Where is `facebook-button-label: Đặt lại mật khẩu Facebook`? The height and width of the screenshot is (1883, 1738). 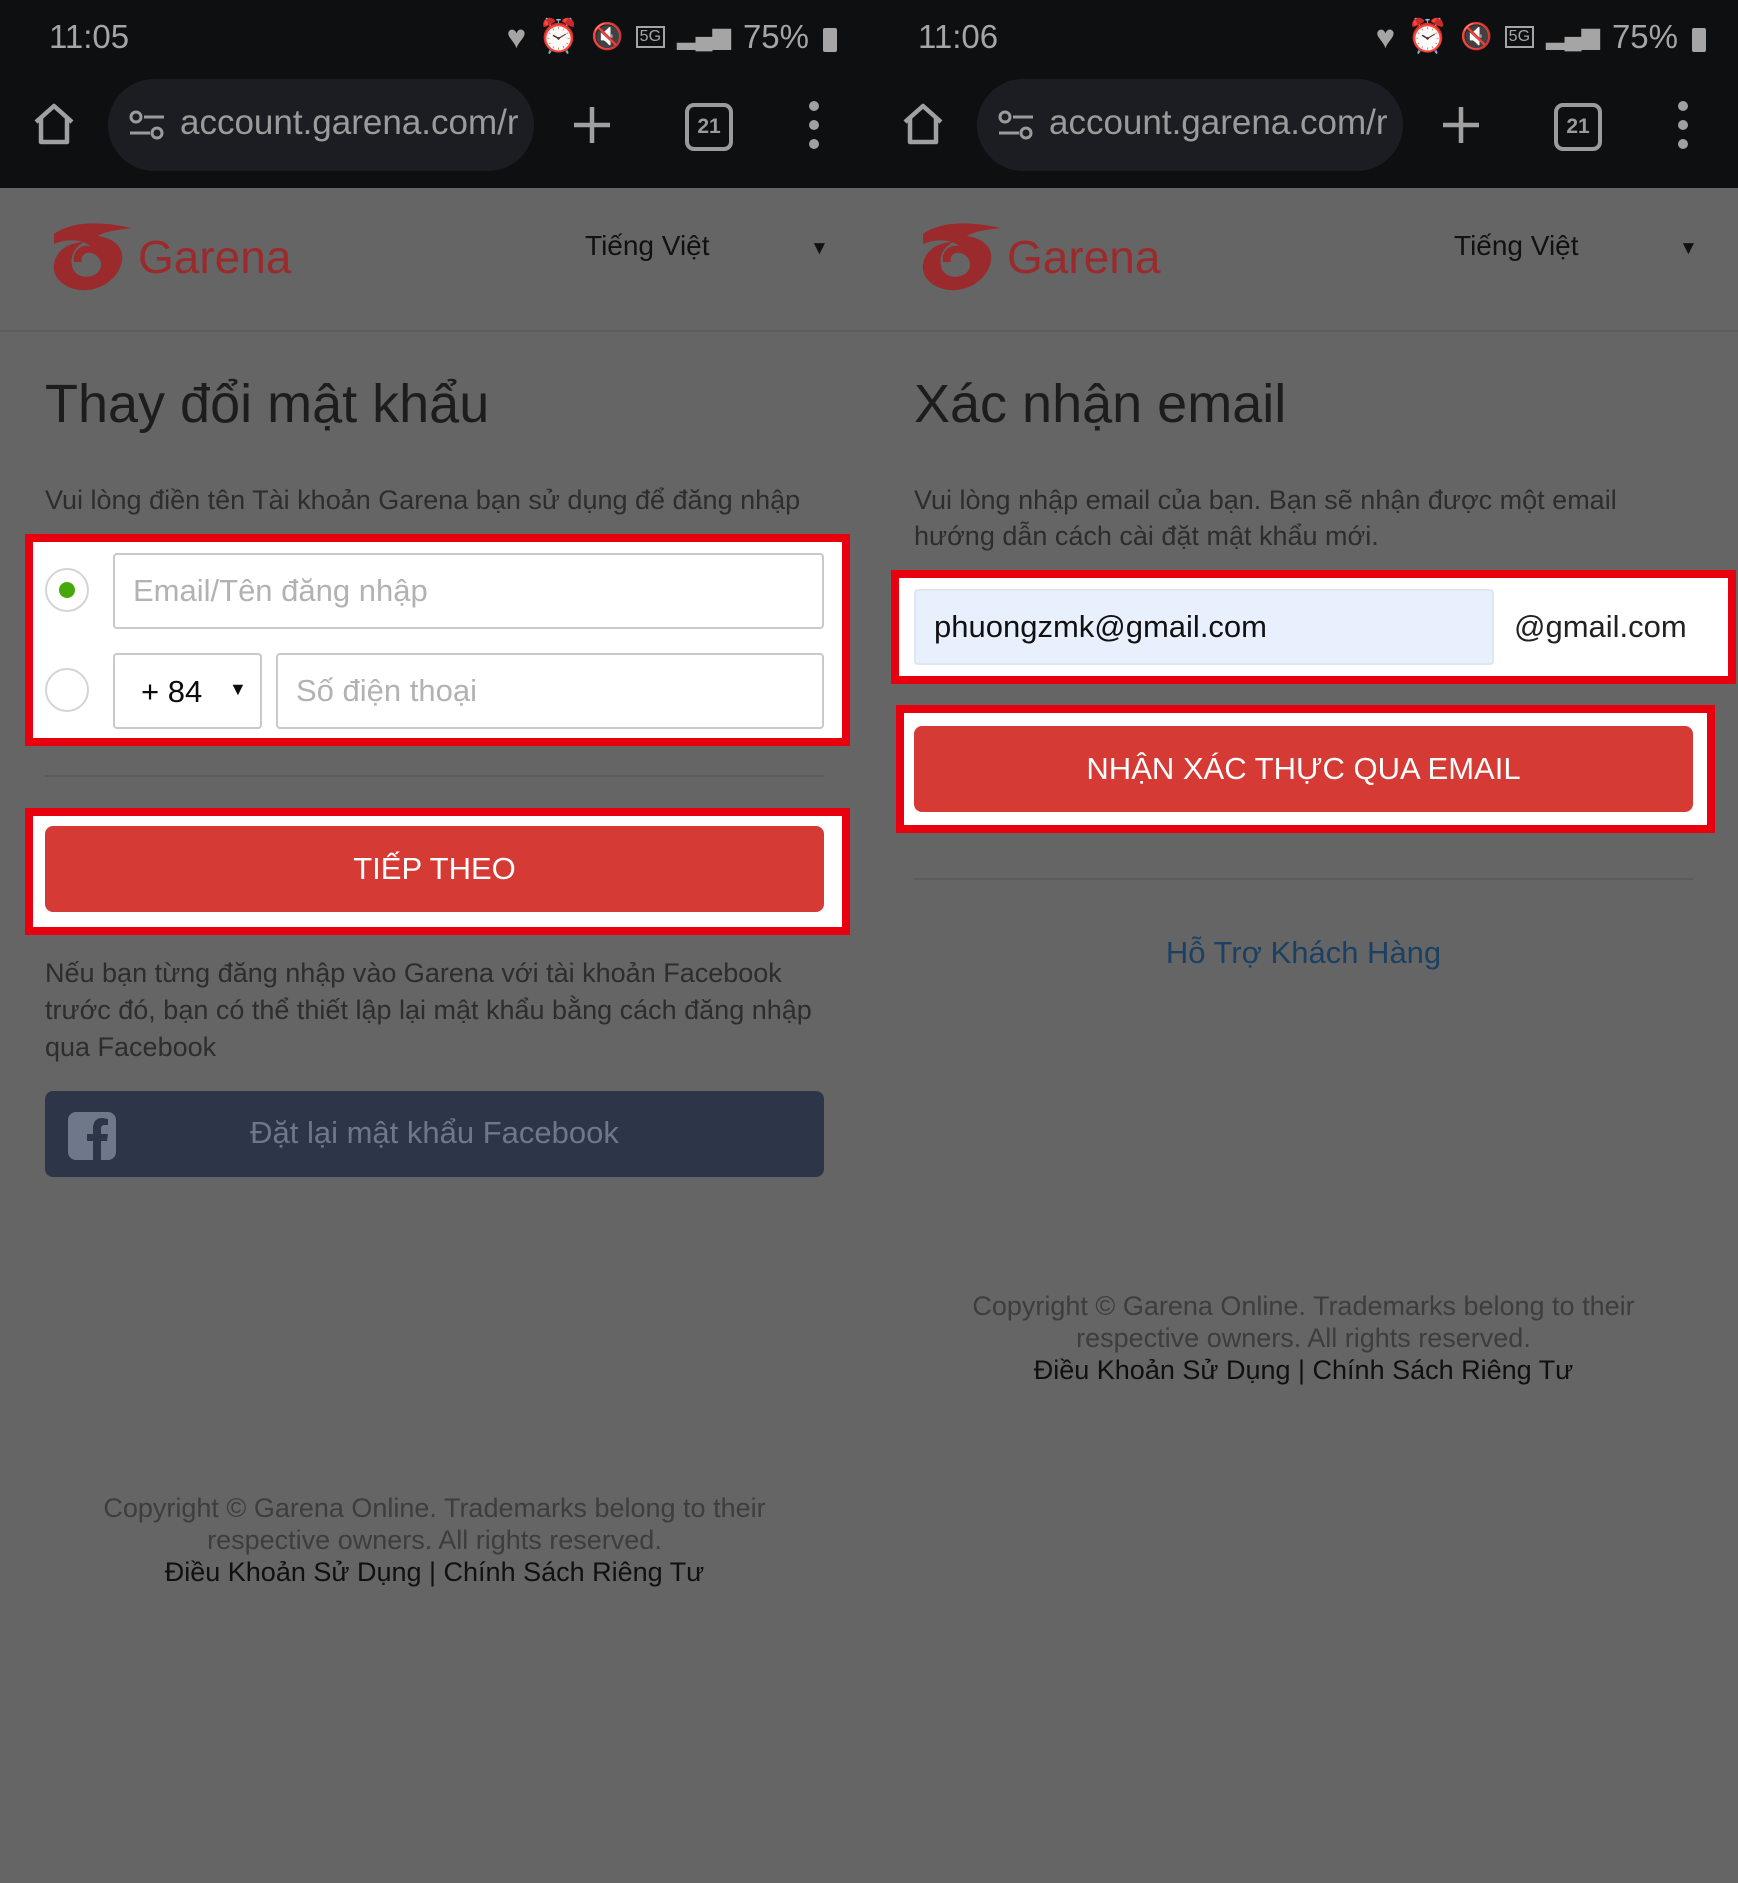
facebook-button-label: Đặt lại mật khẩu Facebook is located at coordinates (434, 1132).